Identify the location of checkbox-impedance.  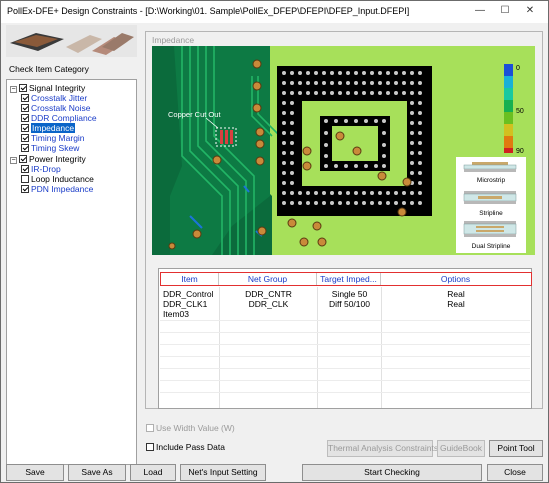
(25, 128).